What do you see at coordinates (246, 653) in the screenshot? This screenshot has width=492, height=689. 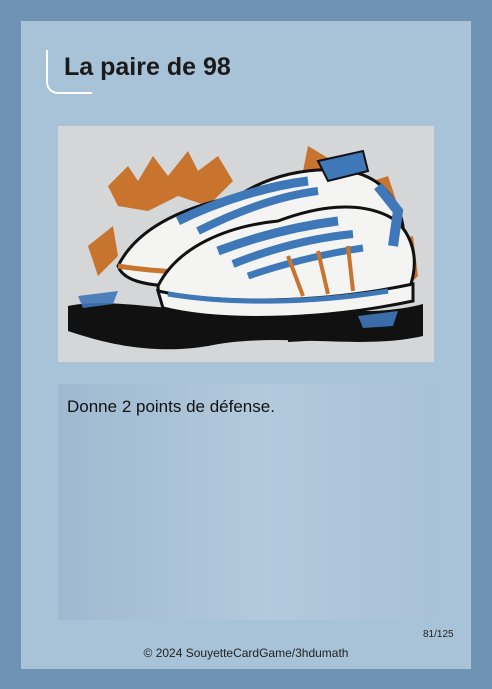 I see `copyright-footer: © 2024 SouyetteCardGame/3hdumath` at bounding box center [246, 653].